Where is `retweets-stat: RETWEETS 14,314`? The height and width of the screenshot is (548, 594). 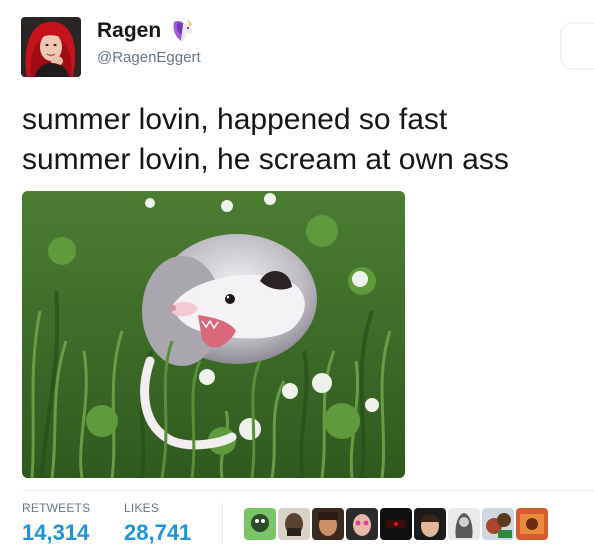 retweets-stat: RETWEETS 14,314 is located at coordinates (56, 523).